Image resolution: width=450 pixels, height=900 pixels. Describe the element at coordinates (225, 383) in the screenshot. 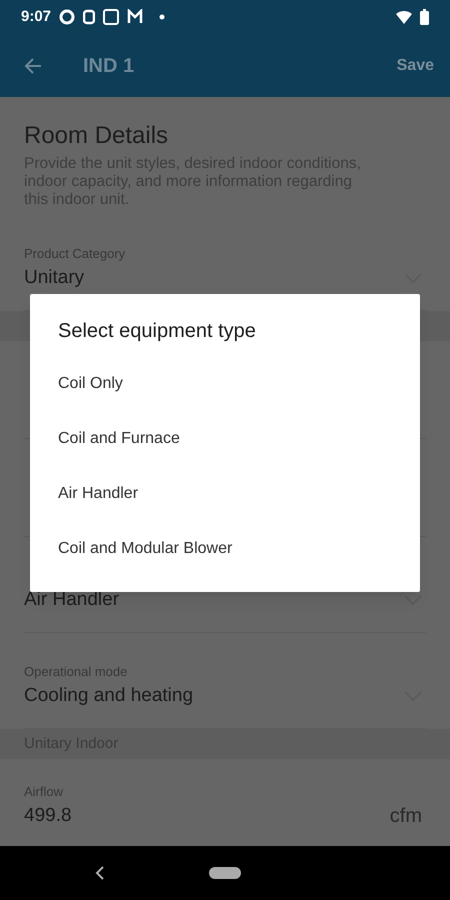

I see `dialog-option: Coil Only` at that location.